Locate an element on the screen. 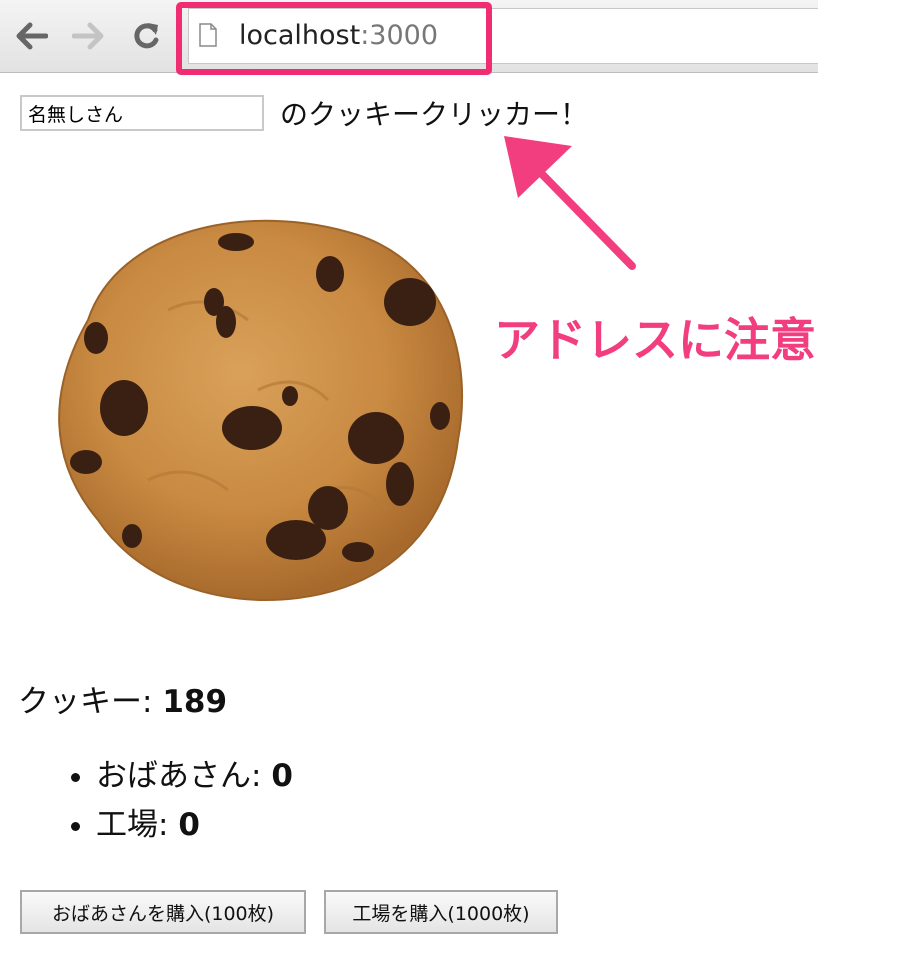  address-highlight-box is located at coordinates (334, 38).